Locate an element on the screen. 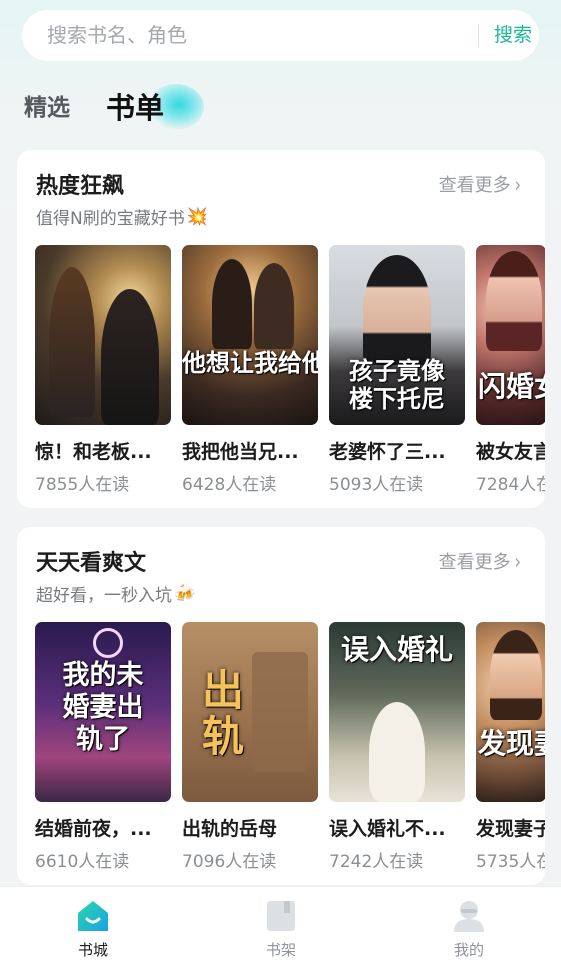 Image resolution: width=561 pixels, height=974 pixels. book-card: 他想让我给他生孩子 我把他当兄... 6428人在读 is located at coordinates (250, 370).